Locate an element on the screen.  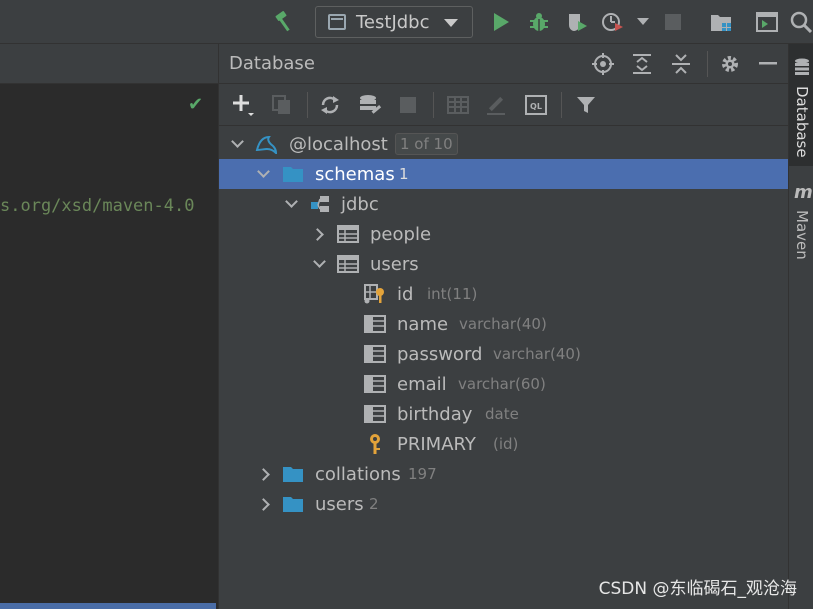
add-icon is located at coordinates (244, 105).